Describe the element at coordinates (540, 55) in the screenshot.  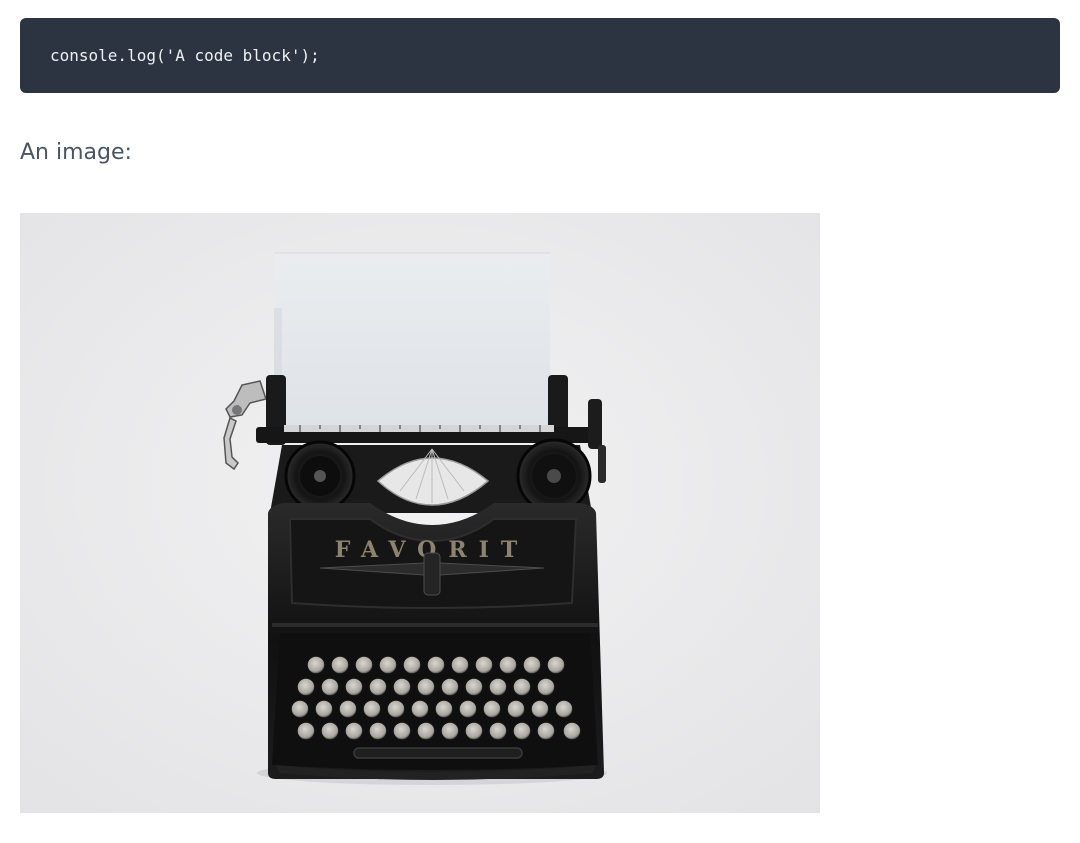
I see `code-block: console.log('A code block');` at that location.